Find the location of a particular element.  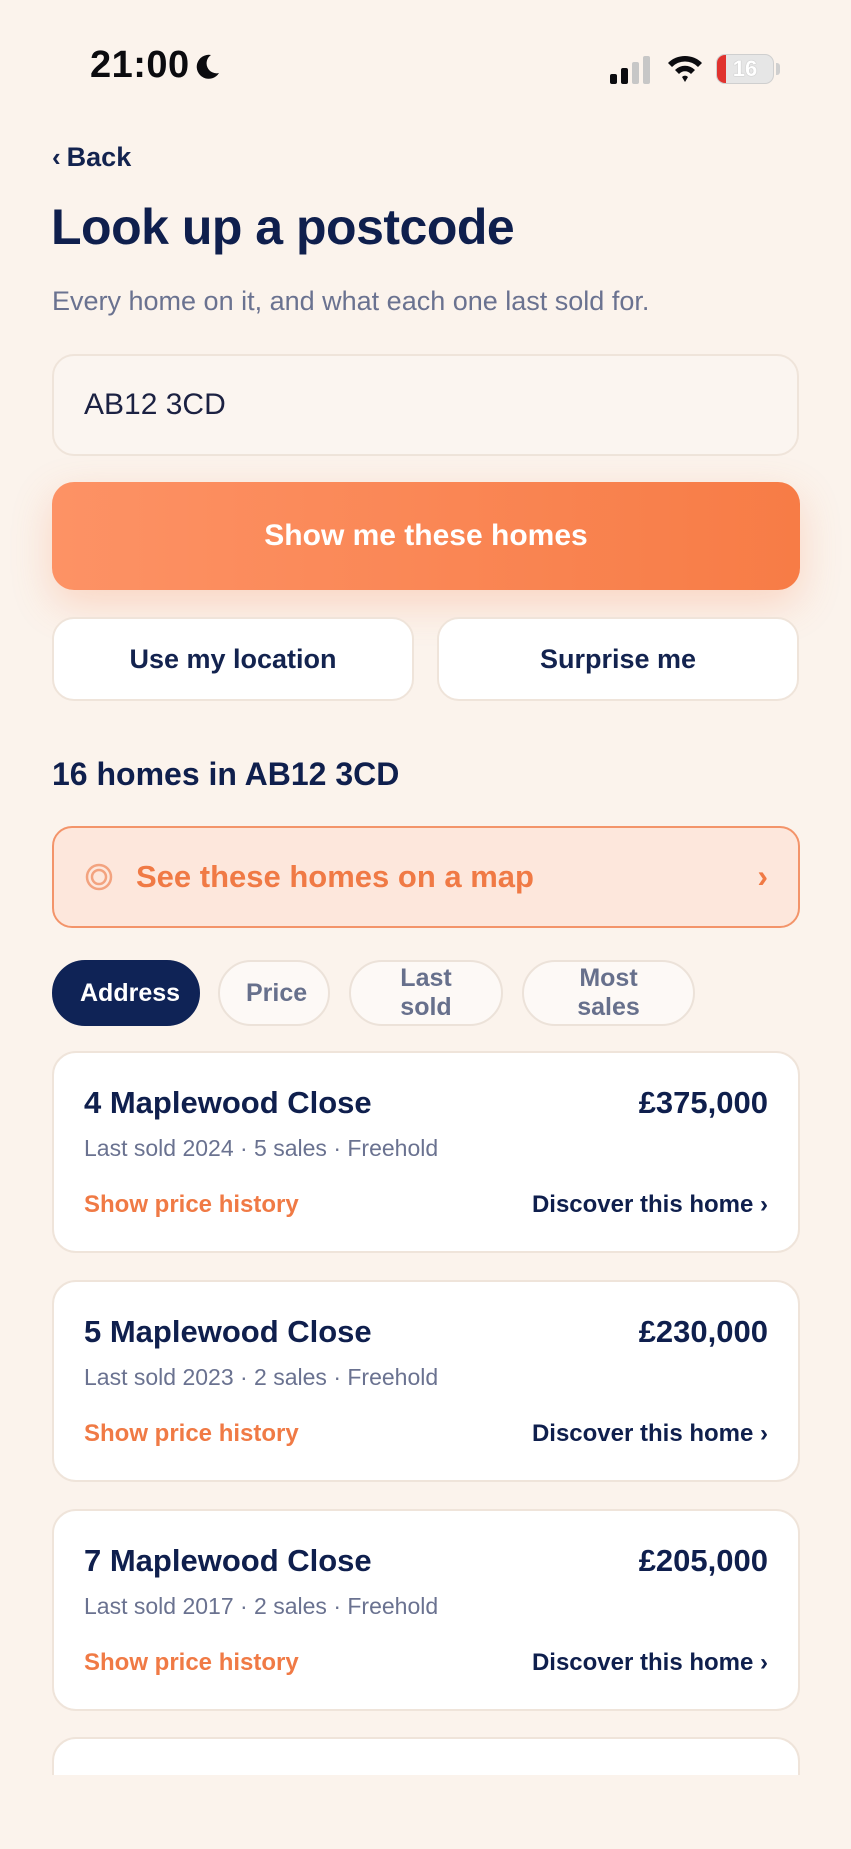

battery-icon: 16 is located at coordinates (745, 69).